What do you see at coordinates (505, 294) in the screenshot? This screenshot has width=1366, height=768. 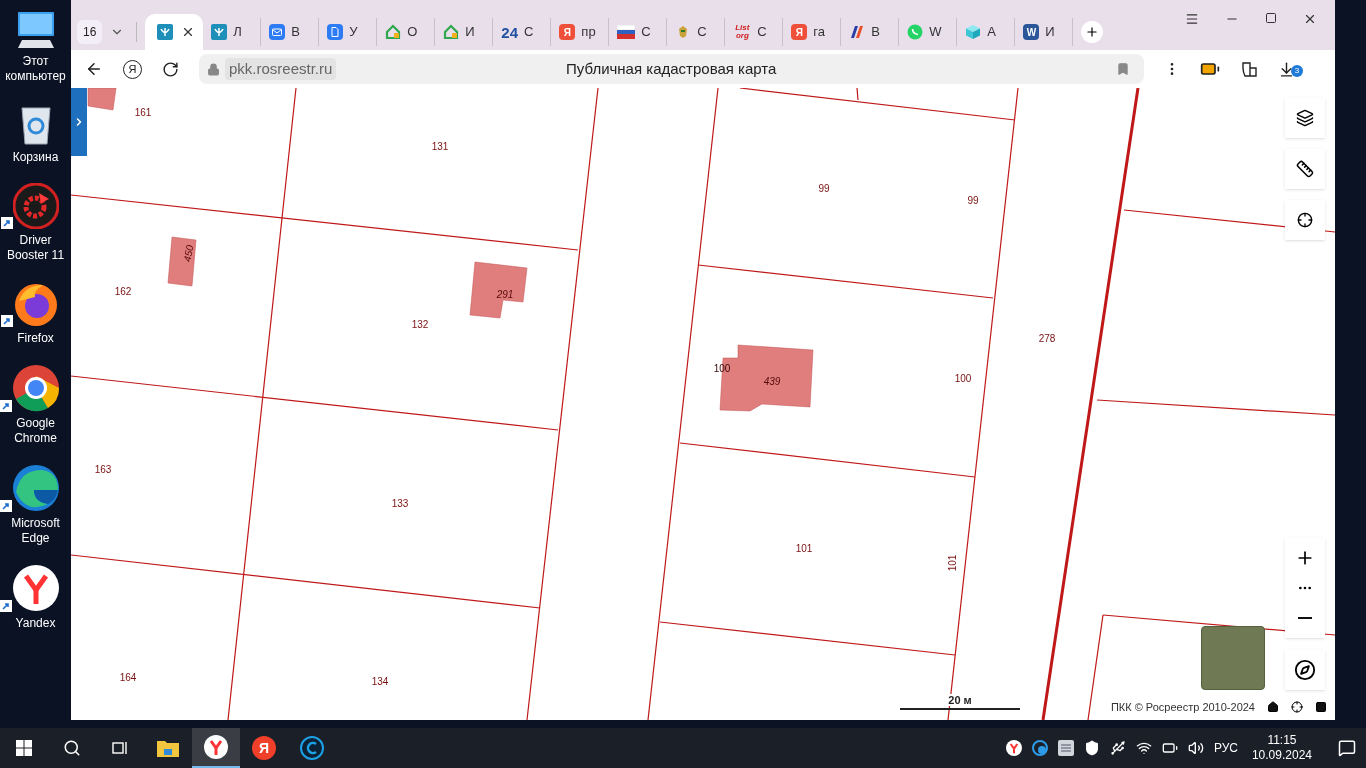 I see `building-number: 291` at bounding box center [505, 294].